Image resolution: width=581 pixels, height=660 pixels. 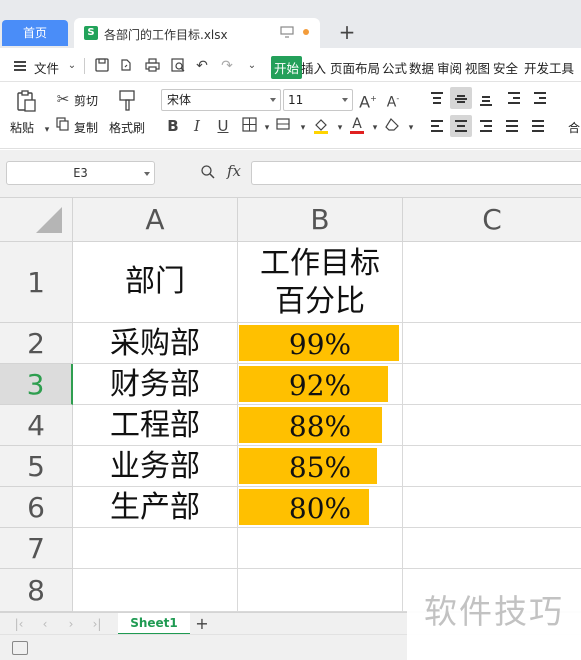 I want to click on add-sheet-button: +, so click(x=202, y=624).